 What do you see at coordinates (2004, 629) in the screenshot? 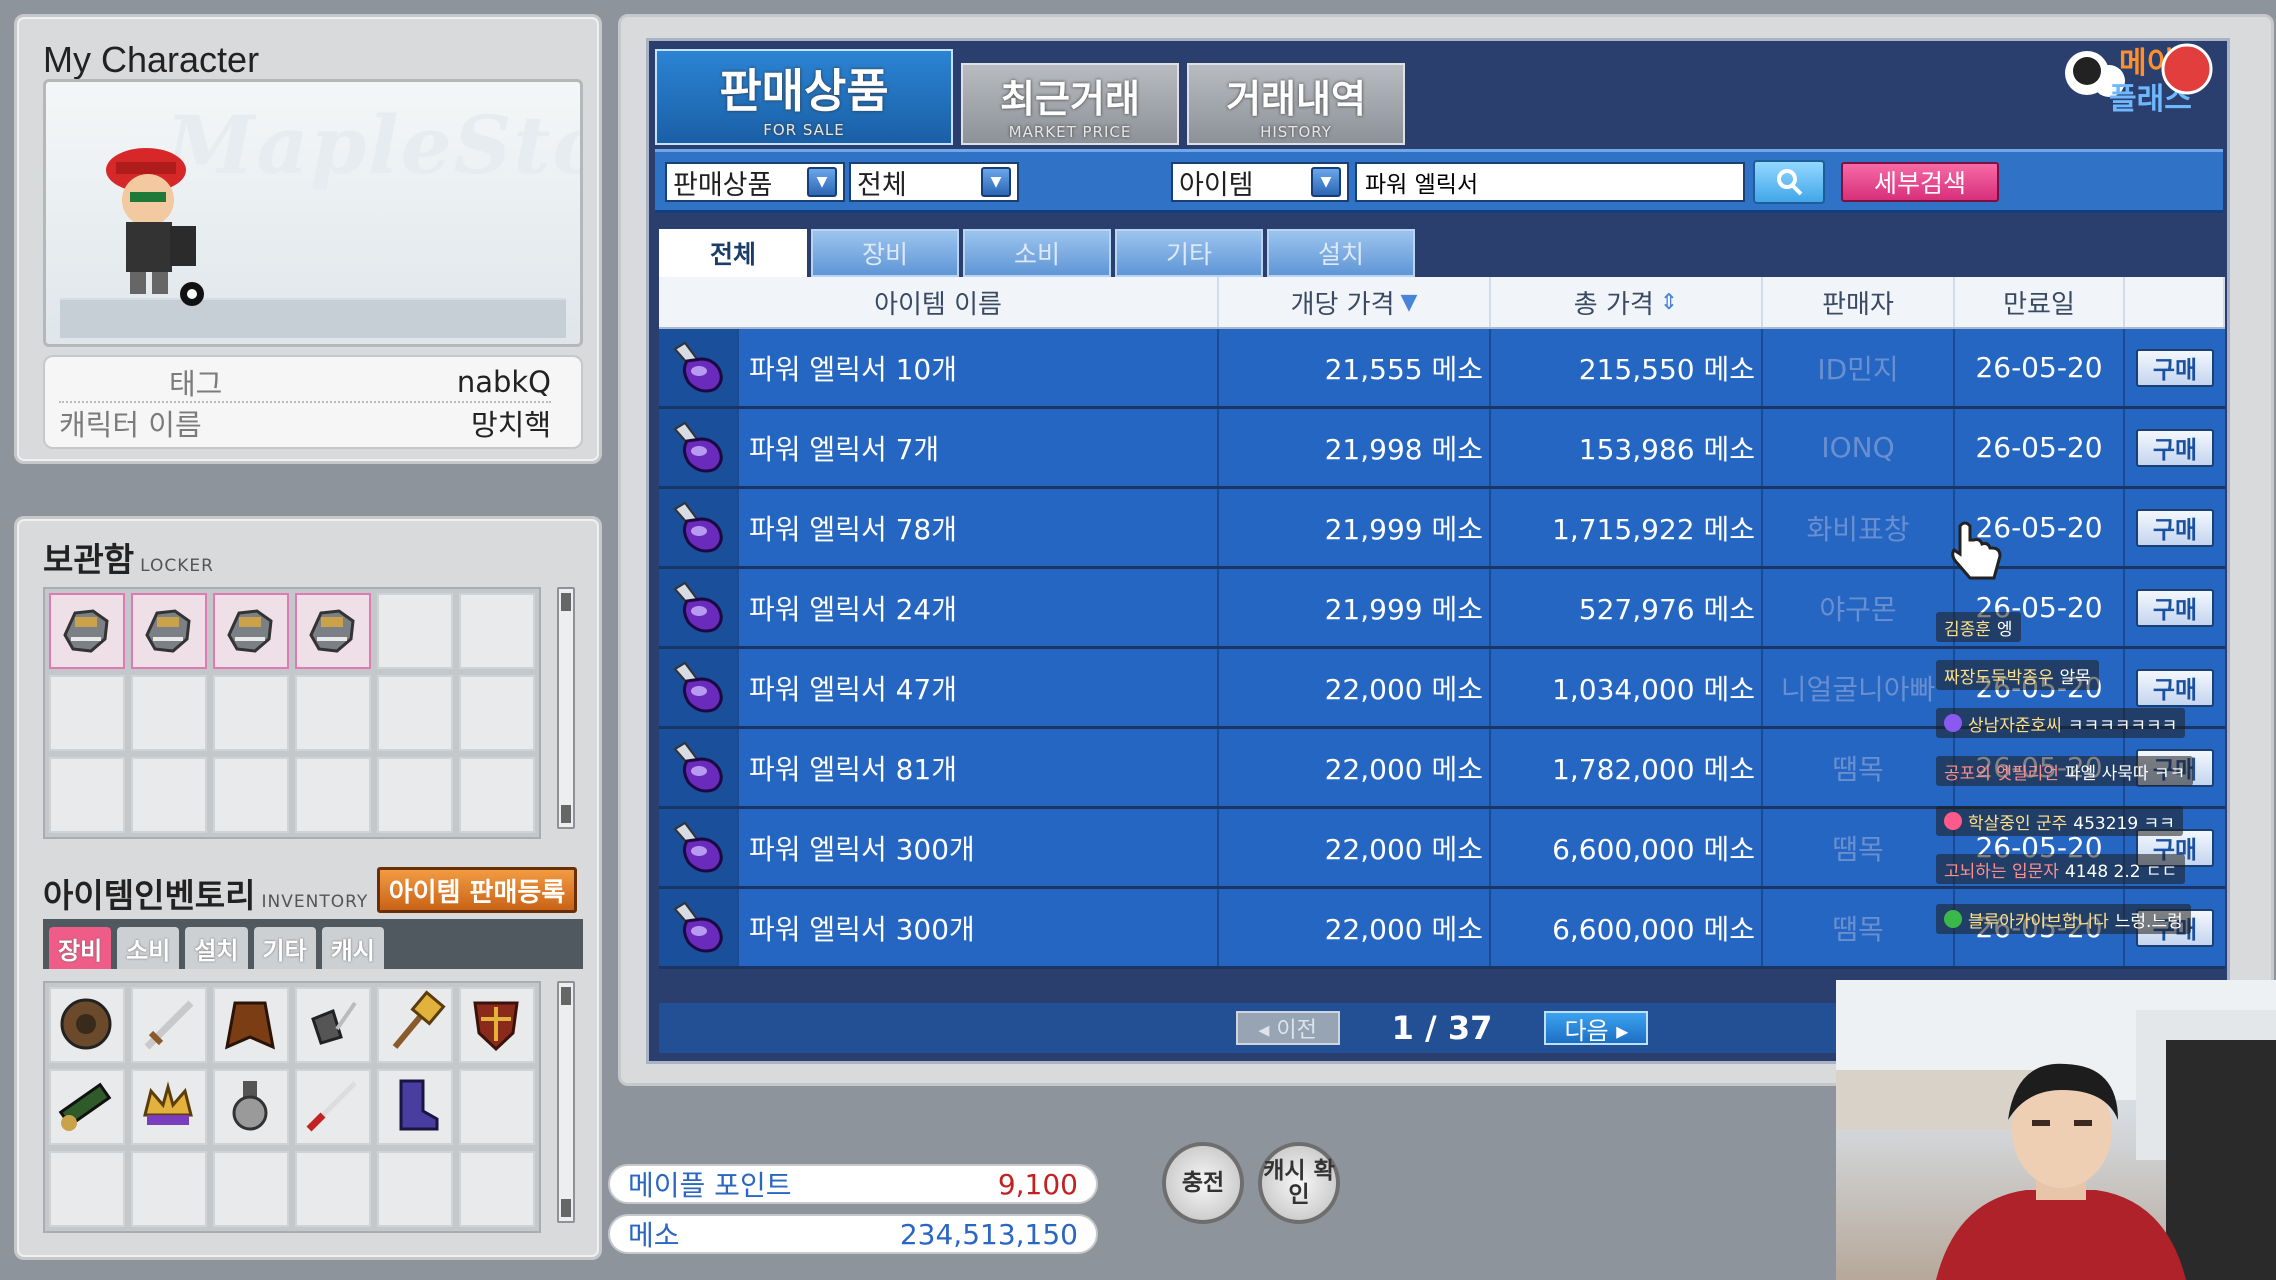
I see `chat-text: 엥` at bounding box center [2004, 629].